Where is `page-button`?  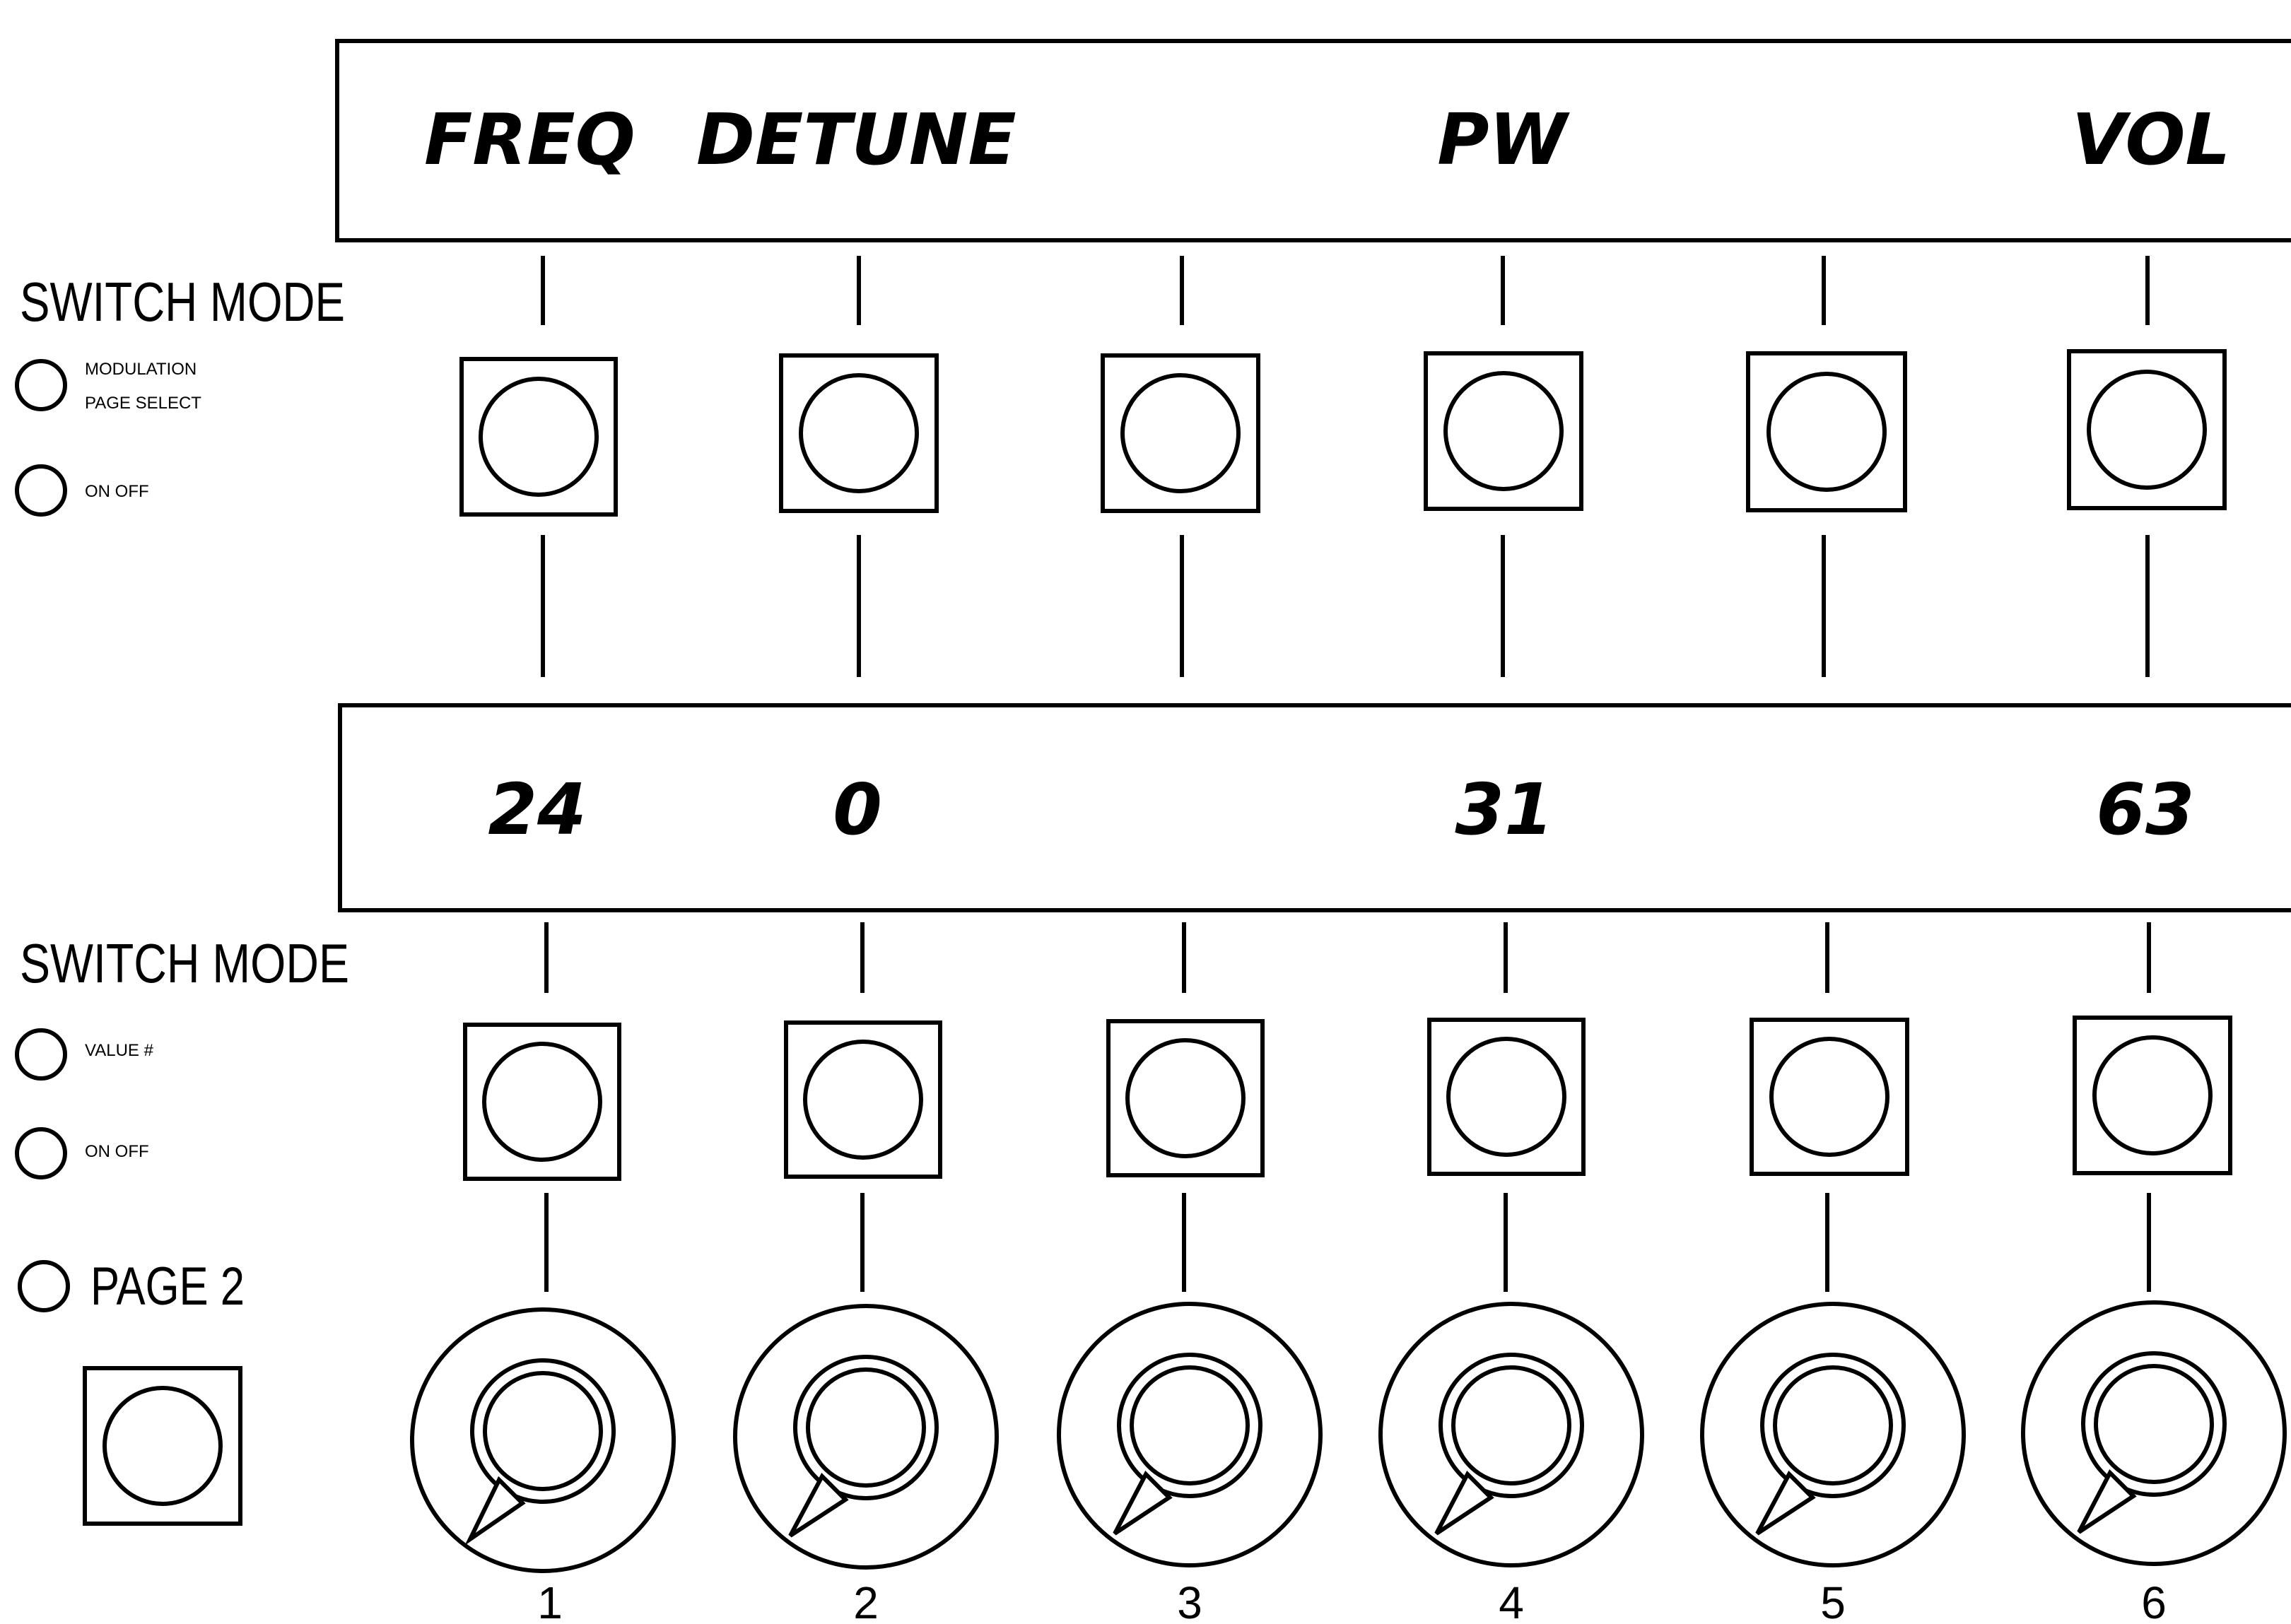 page-button is located at coordinates (162, 1446).